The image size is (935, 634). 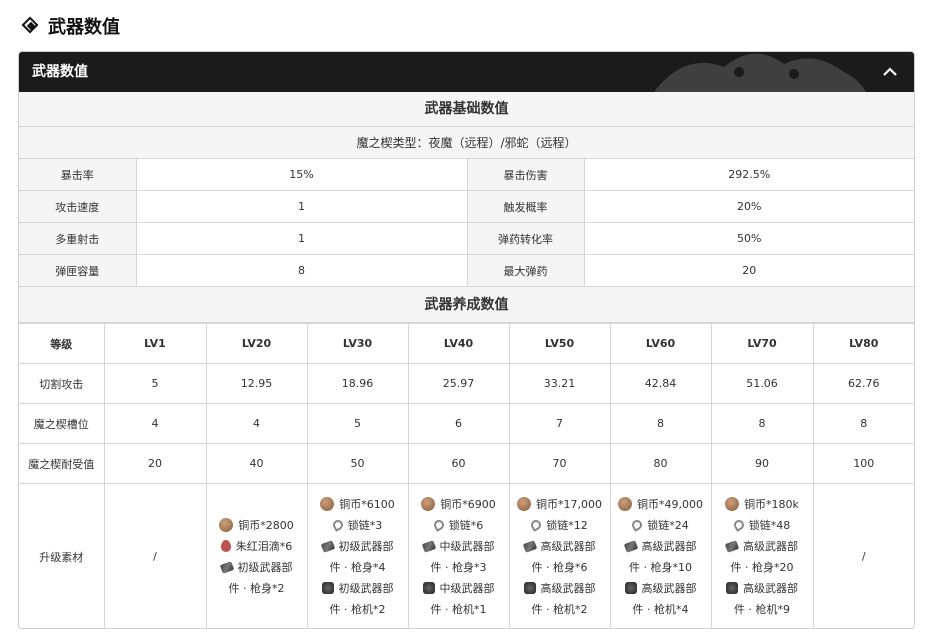 What do you see at coordinates (660, 567) in the screenshot?
I see `material-item: 件 · 枪身*10` at bounding box center [660, 567].